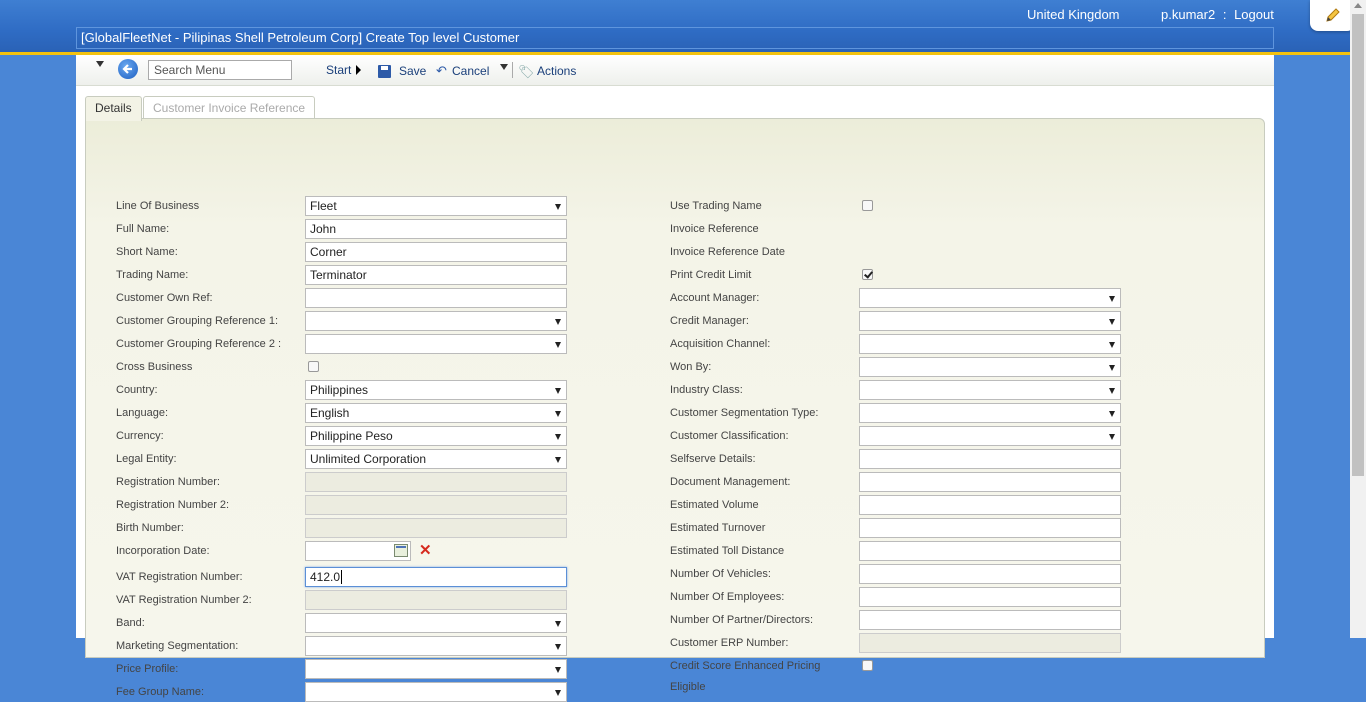 The height and width of the screenshot is (702, 1366). What do you see at coordinates (358, 70) in the screenshot?
I see `start-arrow-icon` at bounding box center [358, 70].